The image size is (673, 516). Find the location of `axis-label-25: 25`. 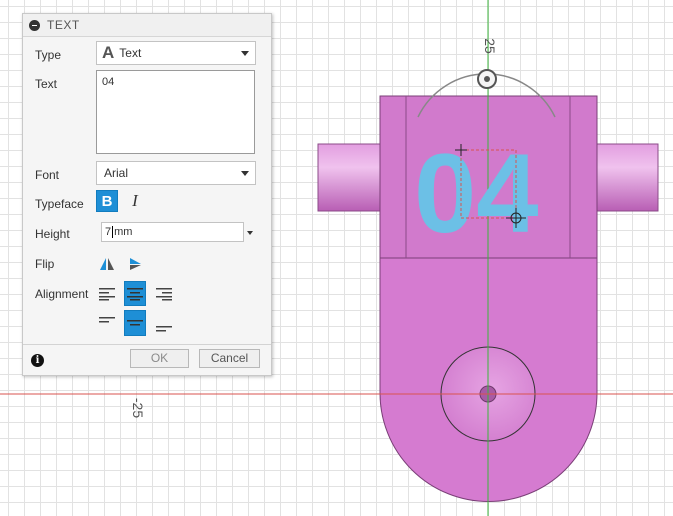

axis-label-25: 25 is located at coordinates (489, 46).